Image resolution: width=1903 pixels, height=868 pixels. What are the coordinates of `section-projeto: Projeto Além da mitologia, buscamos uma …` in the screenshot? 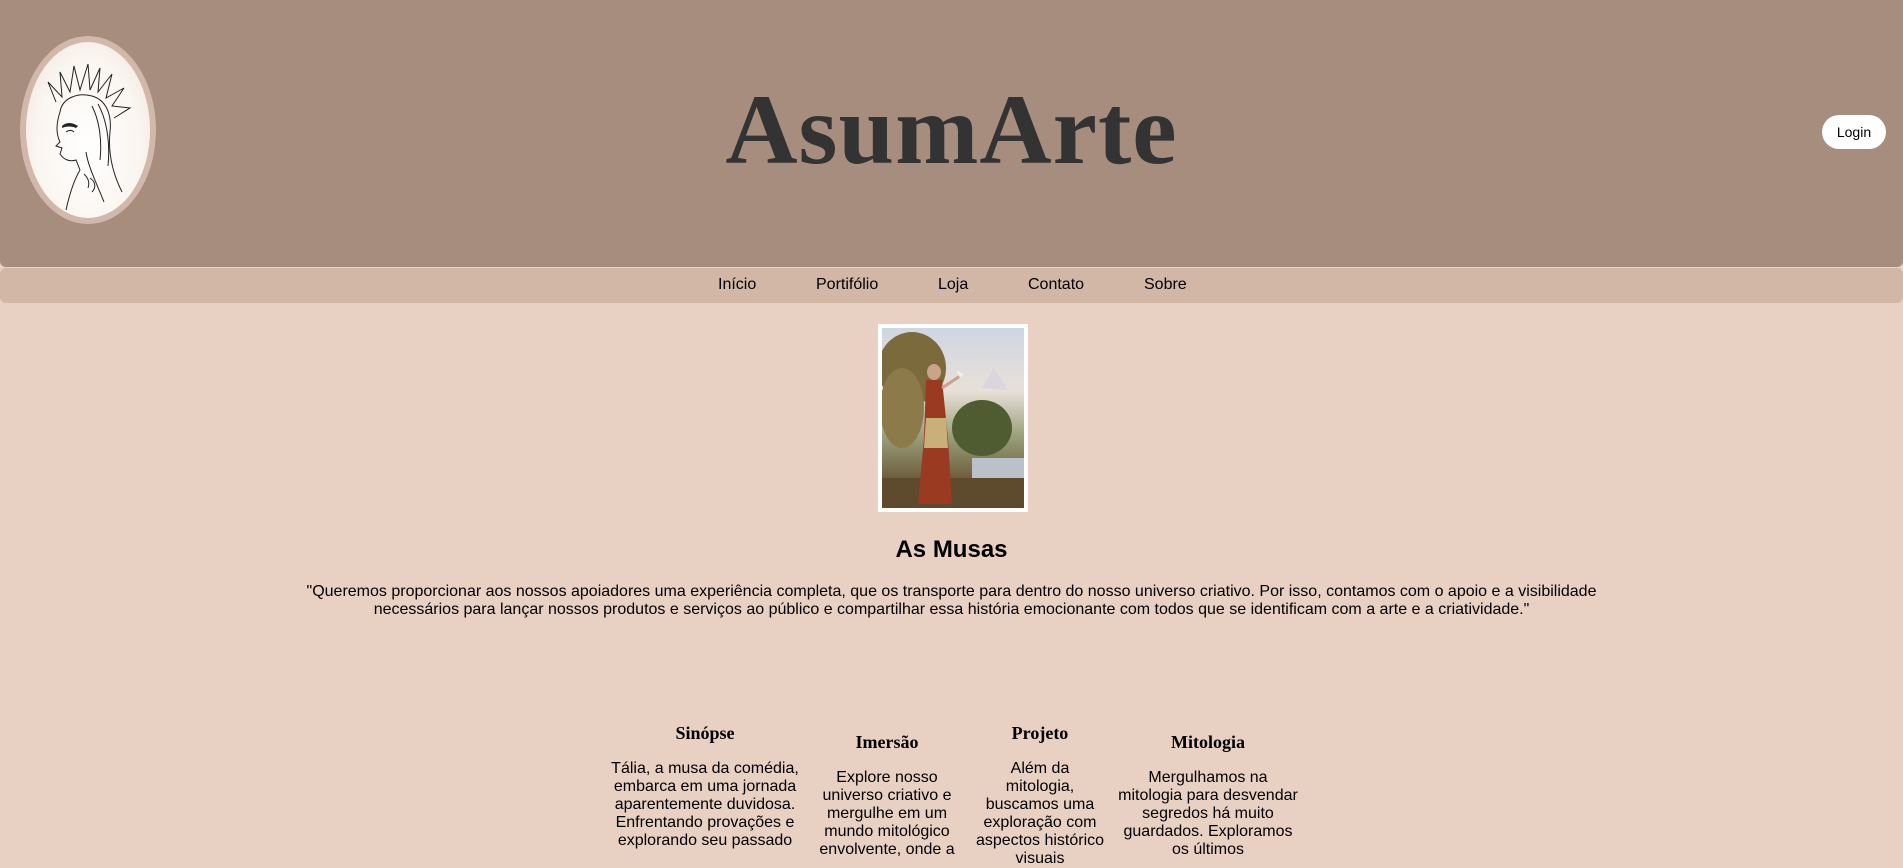 It's located at (1040, 795).